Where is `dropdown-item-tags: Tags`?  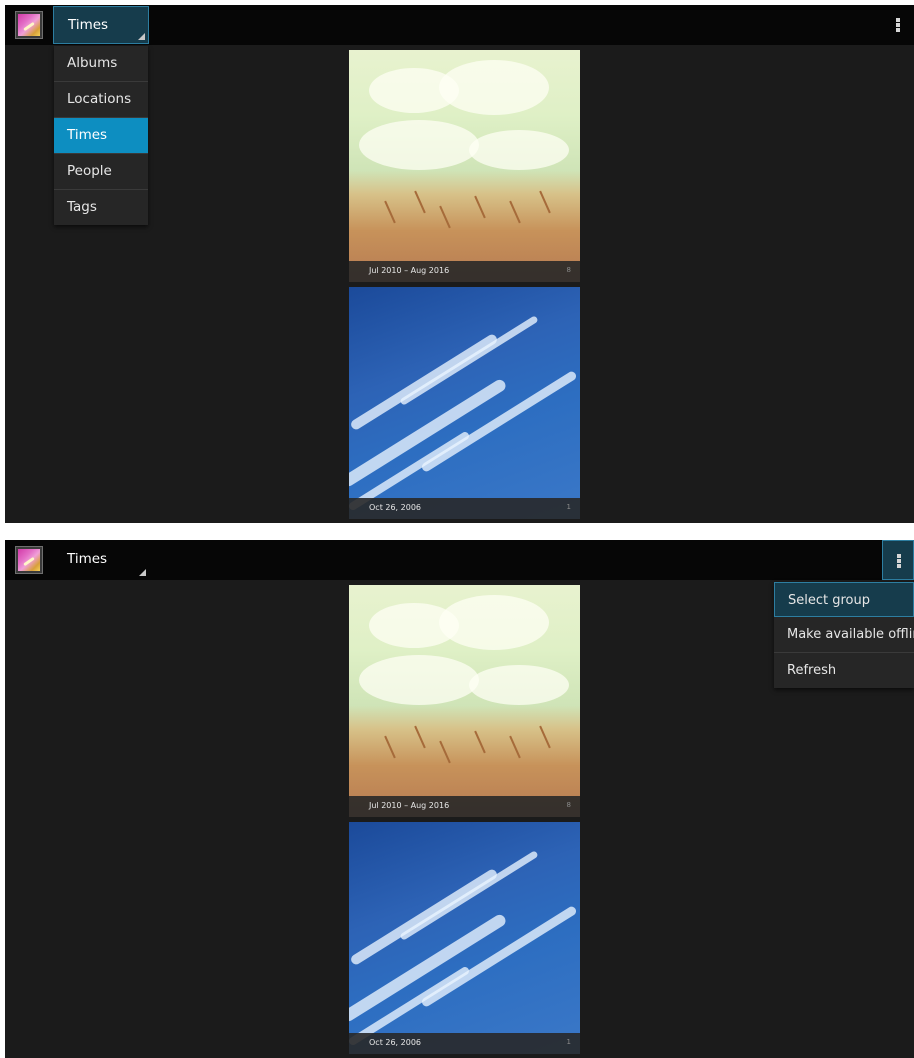 dropdown-item-tags: Tags is located at coordinates (101, 207).